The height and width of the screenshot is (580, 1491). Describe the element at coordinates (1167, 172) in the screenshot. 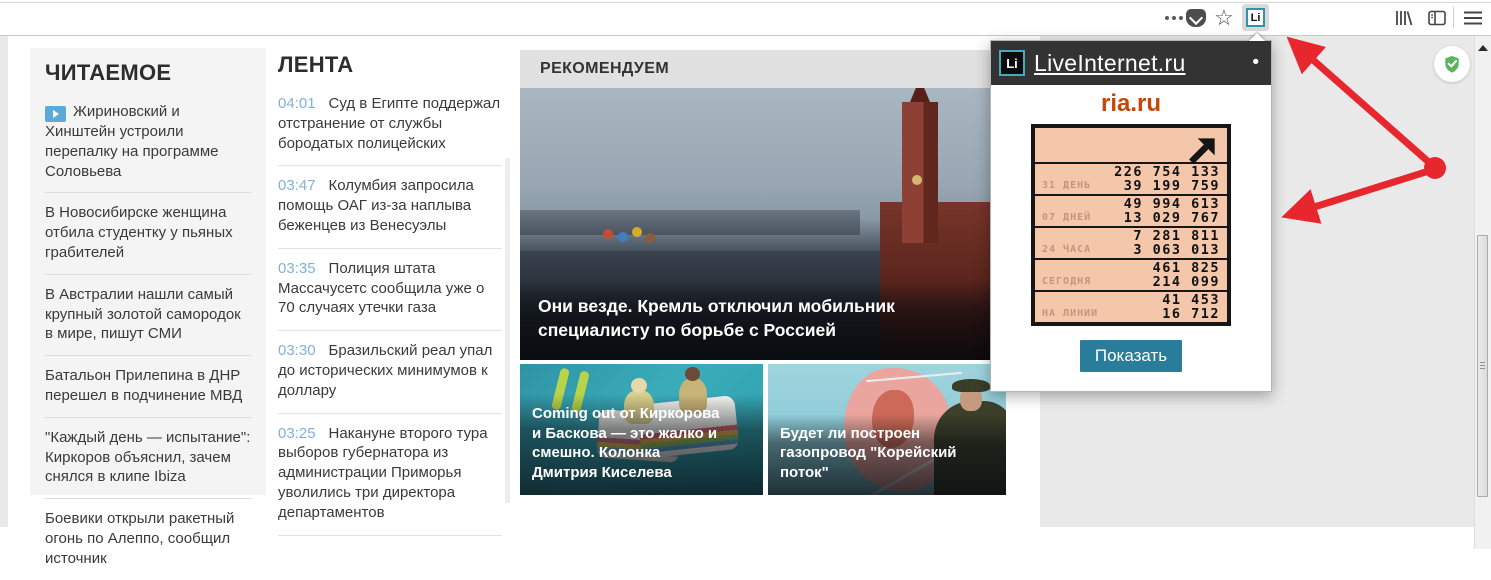

I see `counter-views: 226 754 133` at that location.